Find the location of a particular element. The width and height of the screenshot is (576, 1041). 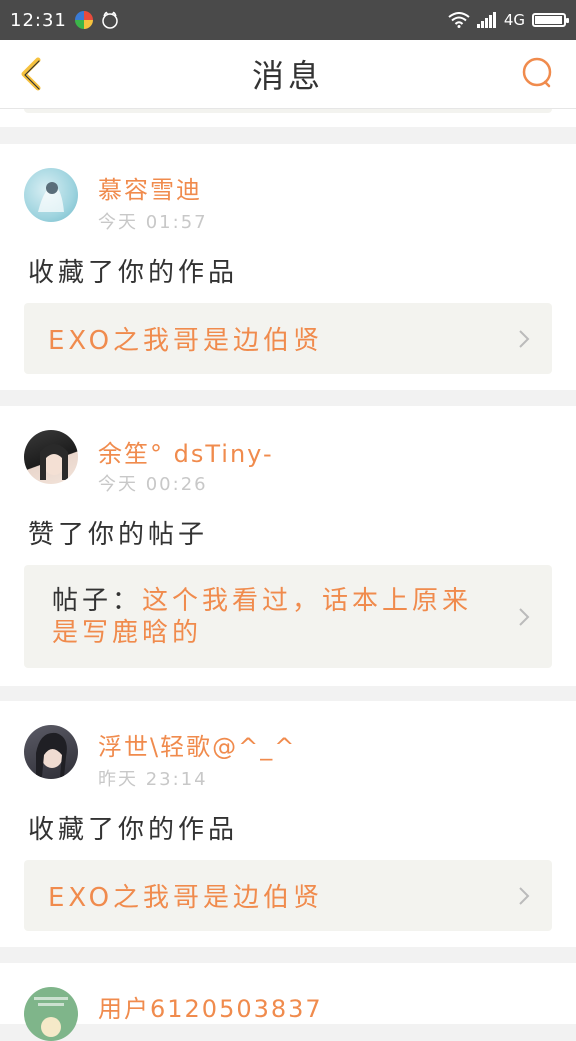

nav-bar: 消息 is located at coordinates (288, 74).